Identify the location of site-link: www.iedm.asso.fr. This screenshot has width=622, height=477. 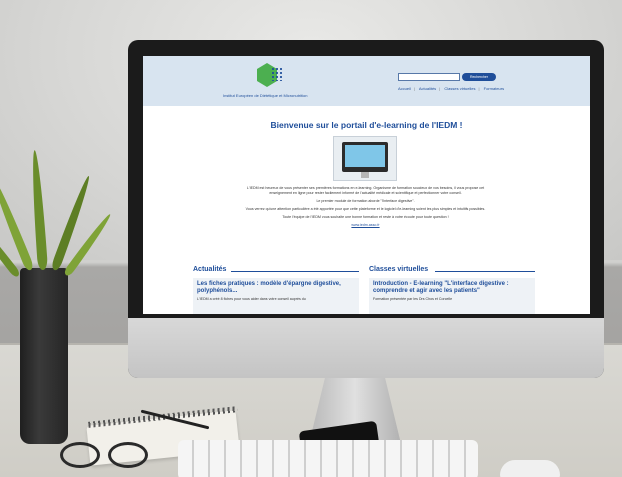
(365, 225).